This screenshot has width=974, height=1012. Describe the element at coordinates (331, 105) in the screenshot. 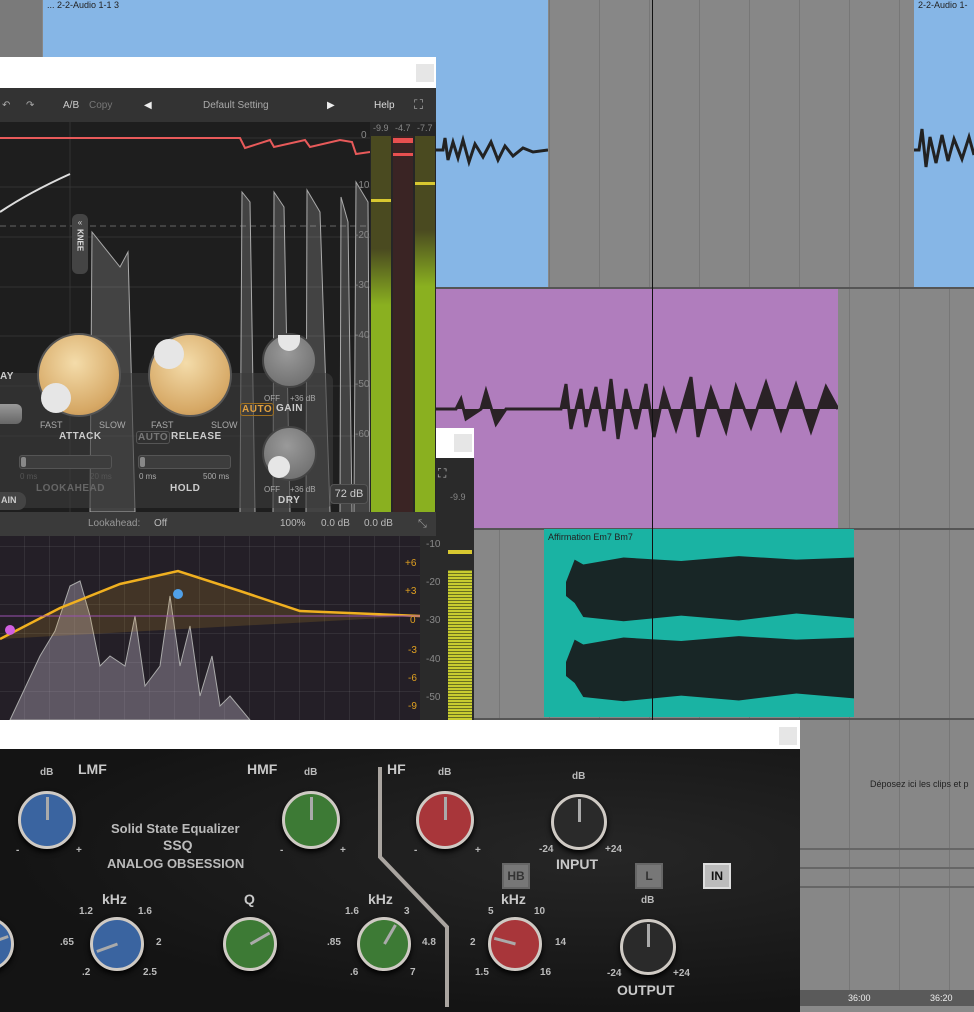

I see `next-preset-button: ▶` at that location.